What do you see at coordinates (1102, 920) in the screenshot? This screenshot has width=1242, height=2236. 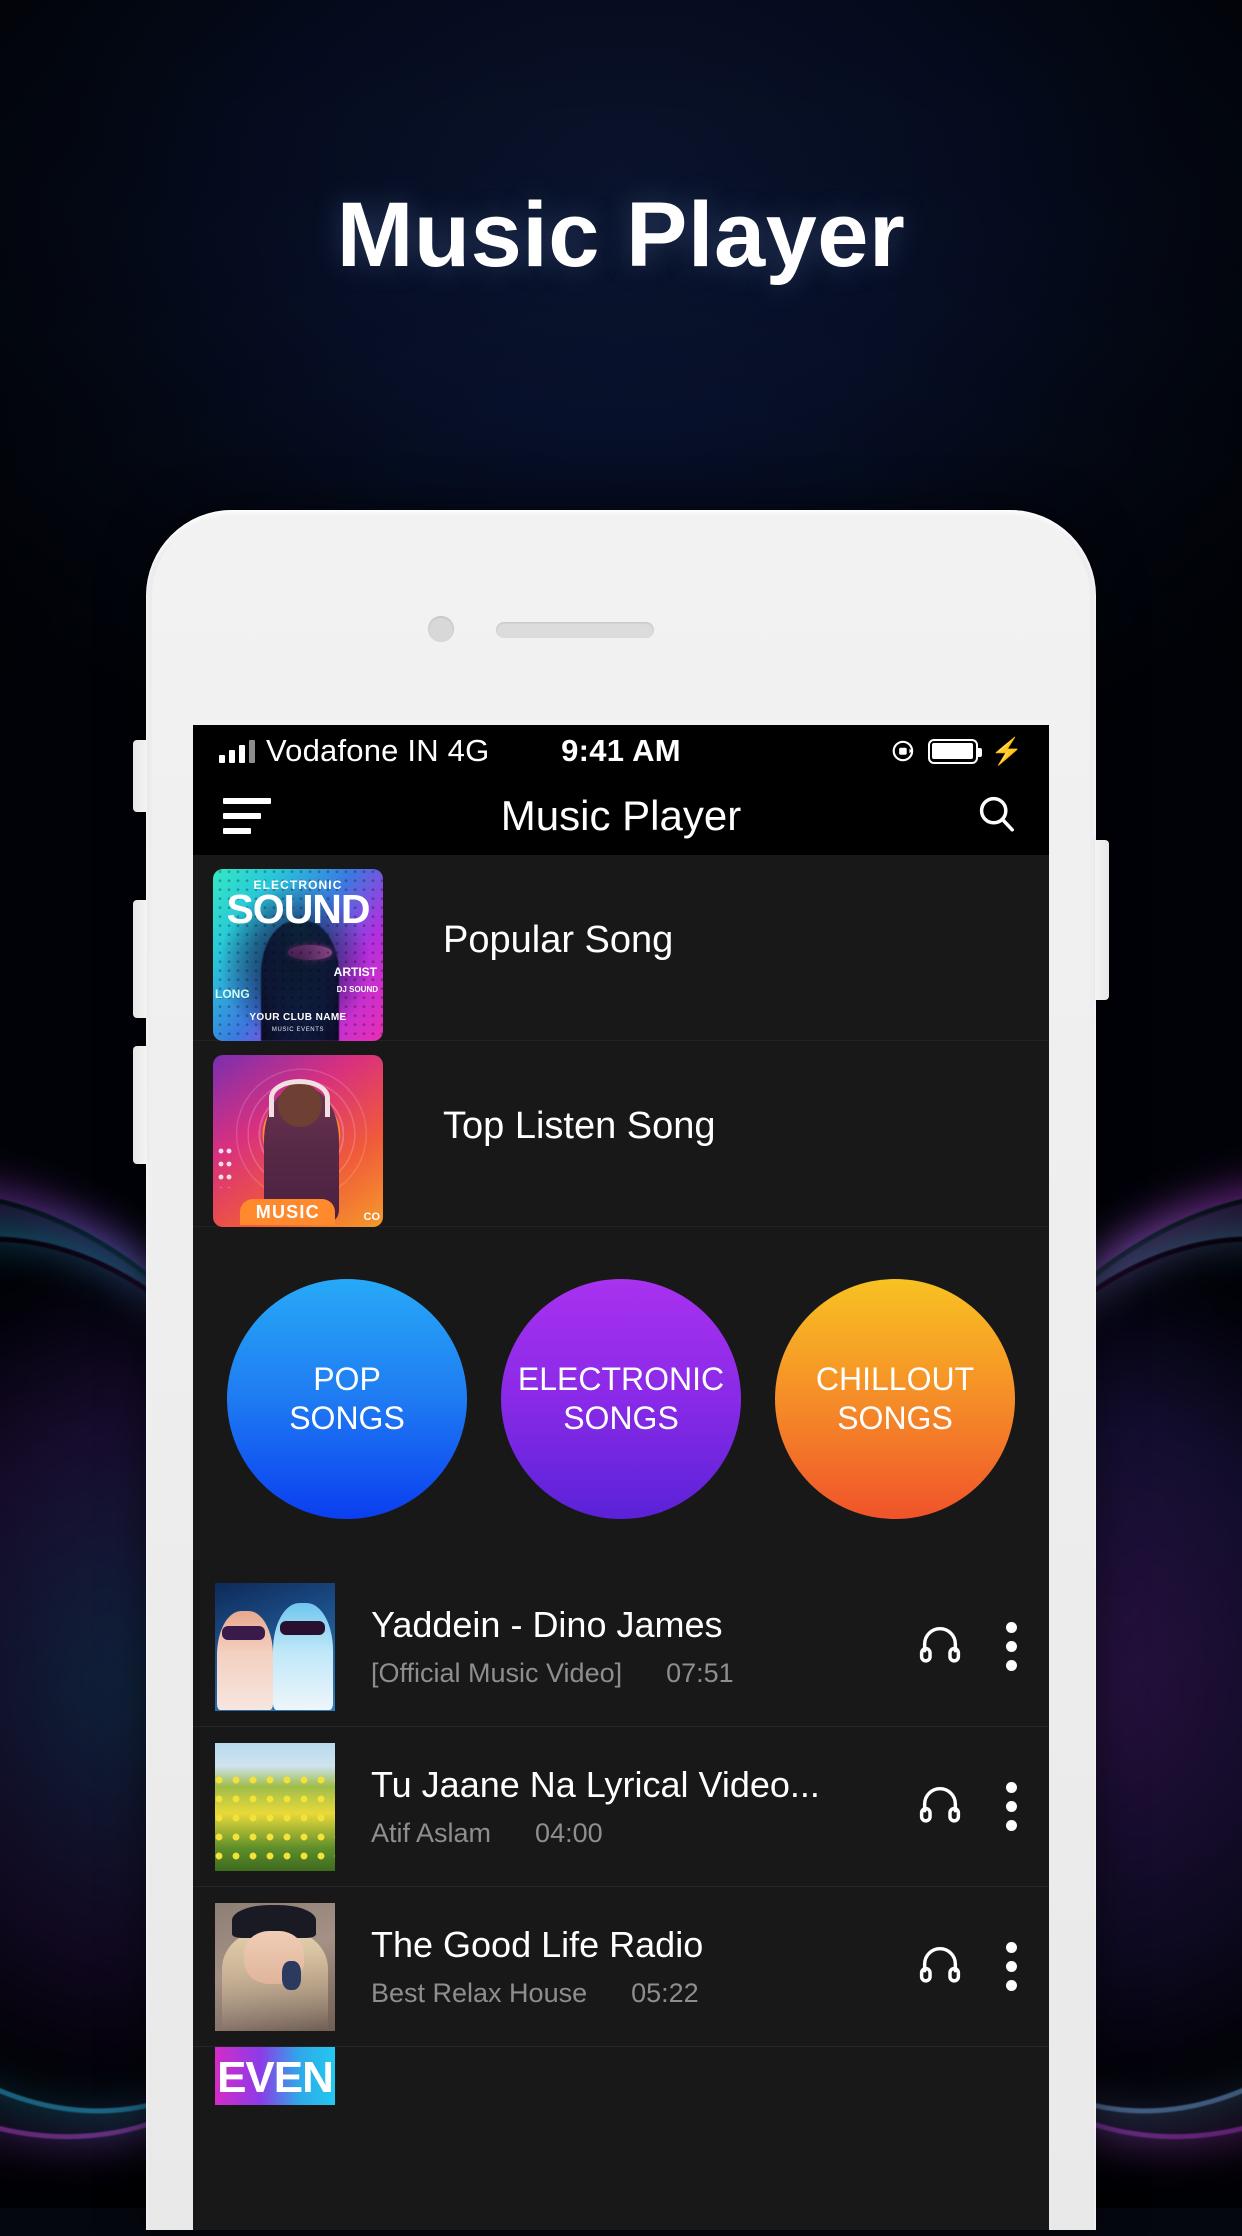 I see `power-button` at bounding box center [1102, 920].